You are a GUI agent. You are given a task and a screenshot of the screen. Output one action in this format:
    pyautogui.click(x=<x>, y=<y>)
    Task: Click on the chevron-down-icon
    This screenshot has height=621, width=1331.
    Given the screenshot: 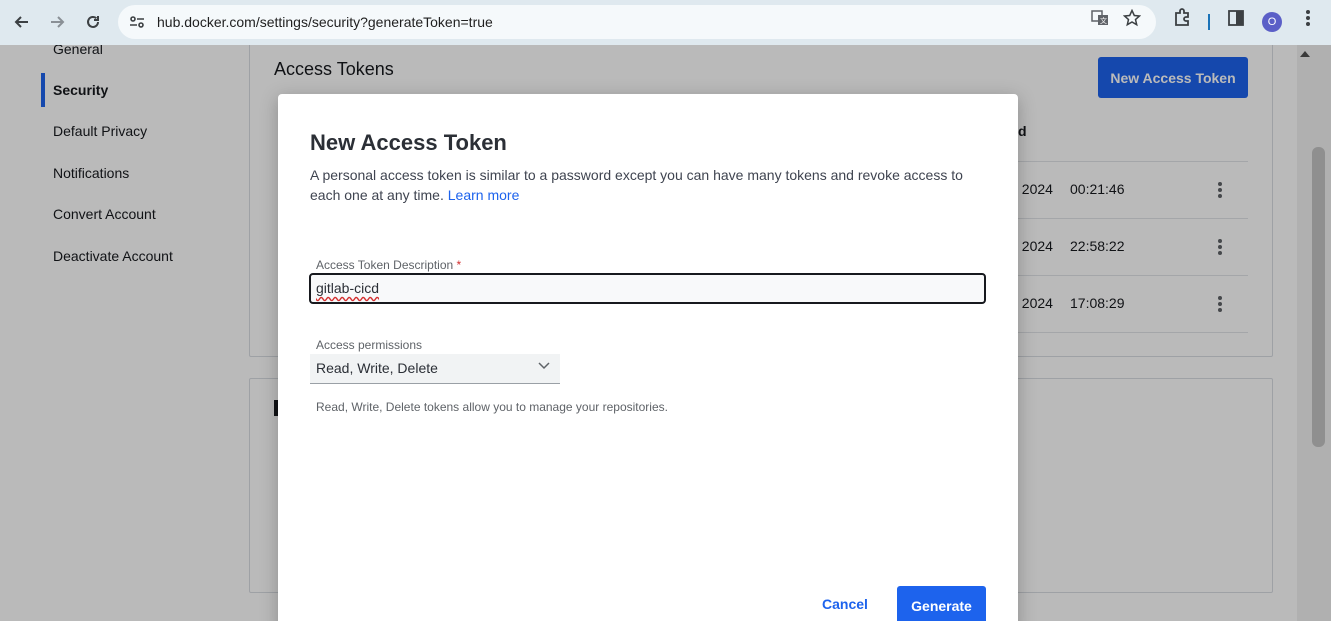 What is the action you would take?
    pyautogui.click(x=544, y=366)
    